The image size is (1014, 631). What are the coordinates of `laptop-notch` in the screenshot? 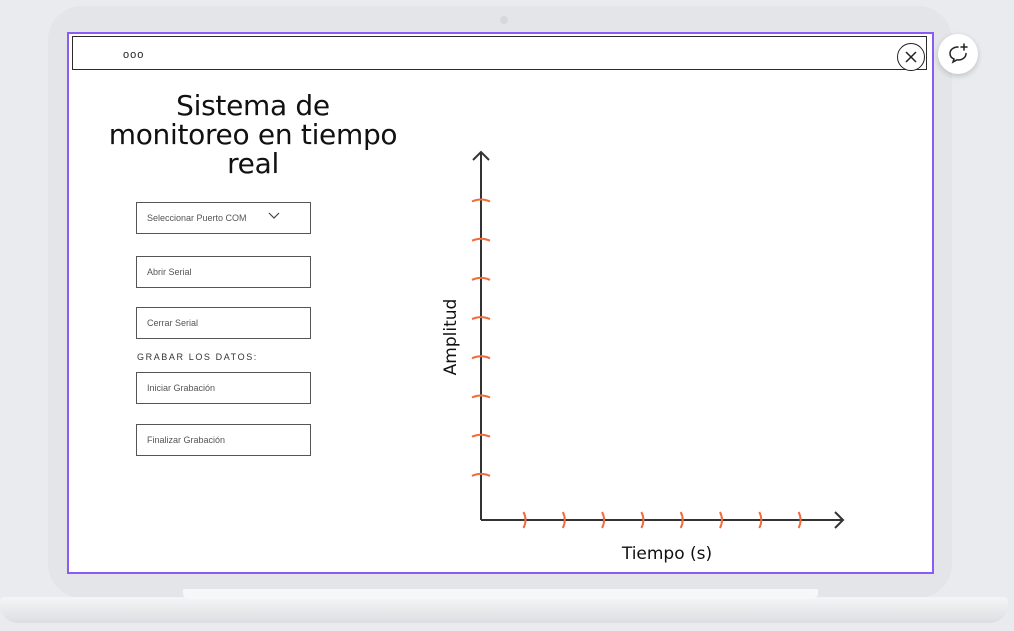 It's located at (500, 594).